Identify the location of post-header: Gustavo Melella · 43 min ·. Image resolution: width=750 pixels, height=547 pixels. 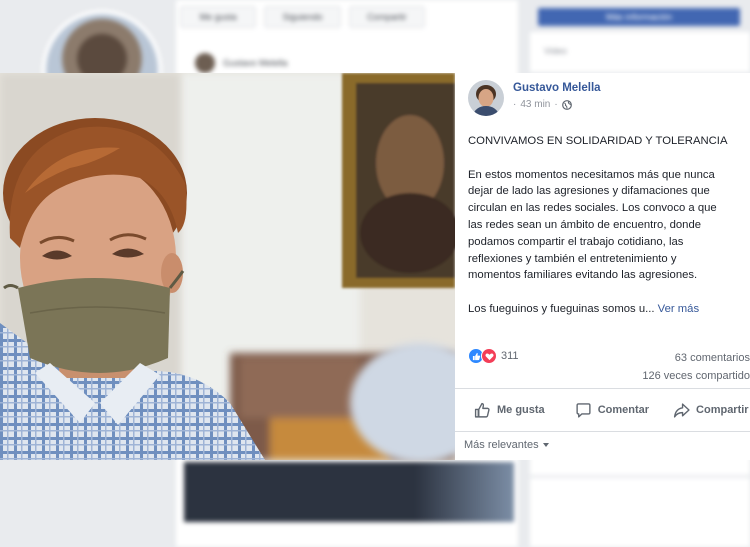
(534, 98).